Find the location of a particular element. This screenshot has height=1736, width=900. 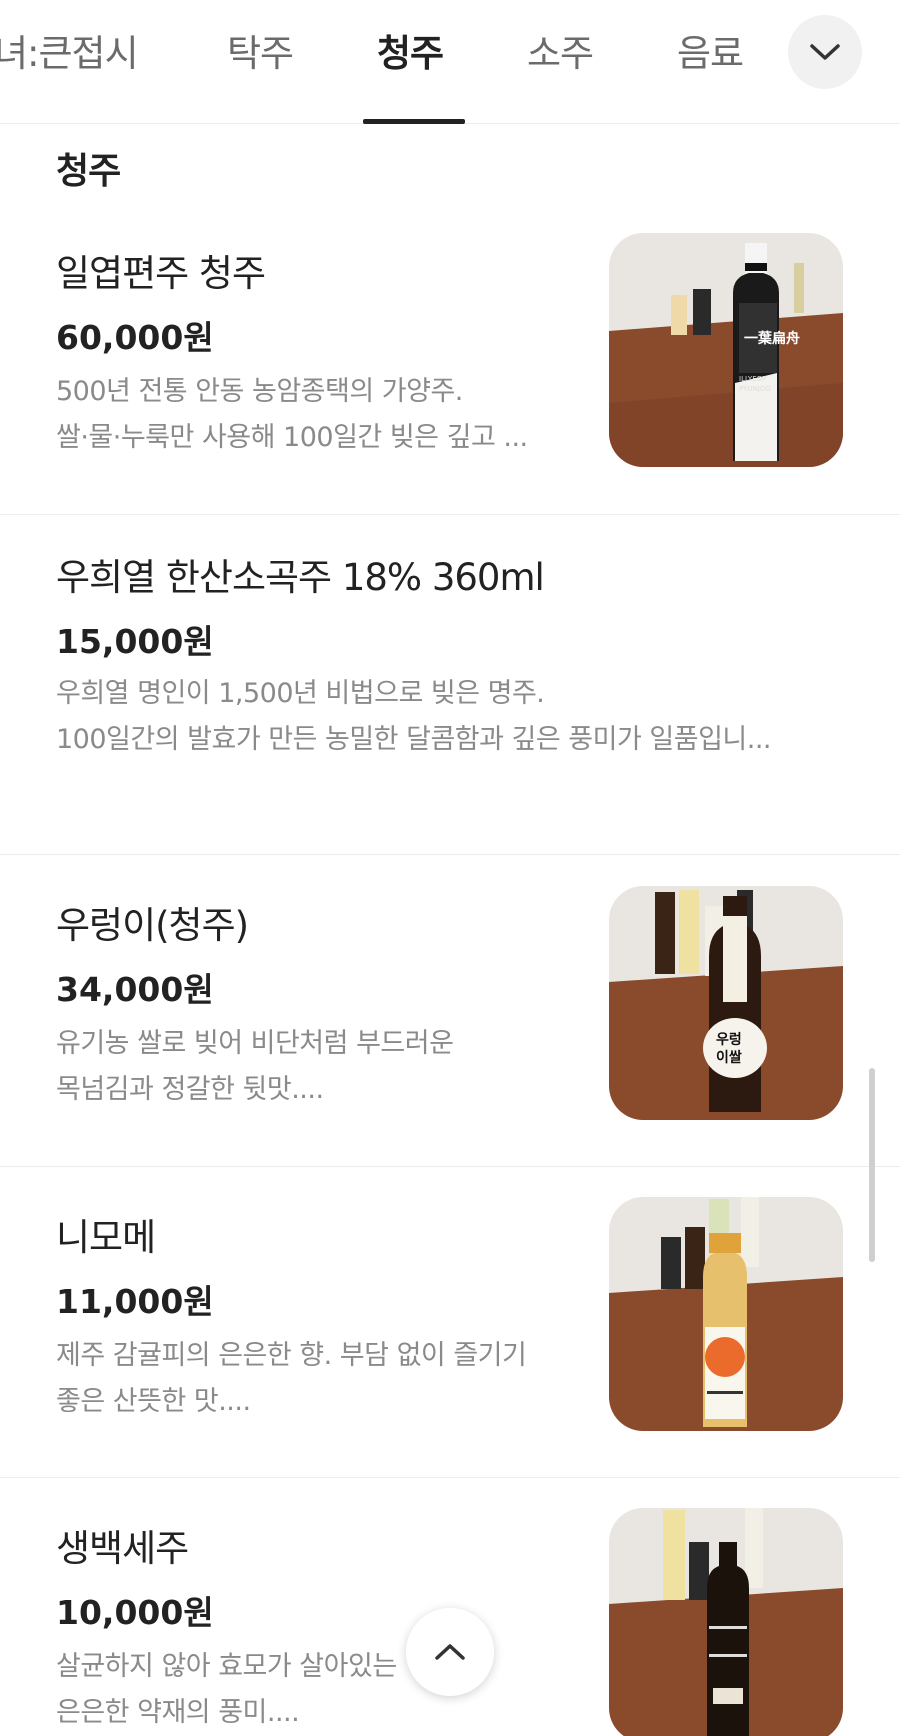

item-name: 우희열 한산소곡주 18% 360ml is located at coordinates (300, 577).